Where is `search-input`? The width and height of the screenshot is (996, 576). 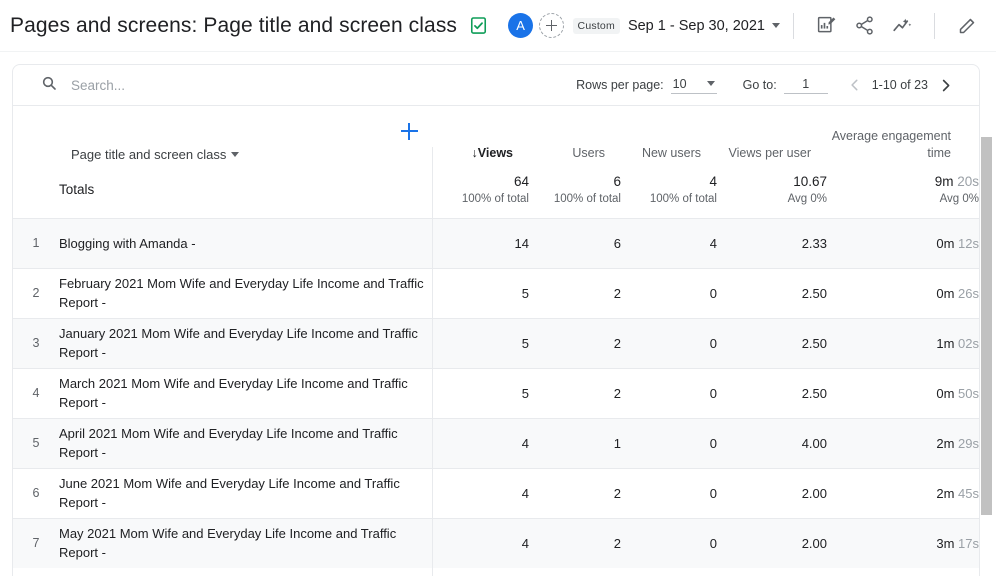
search-input is located at coordinates (221, 85).